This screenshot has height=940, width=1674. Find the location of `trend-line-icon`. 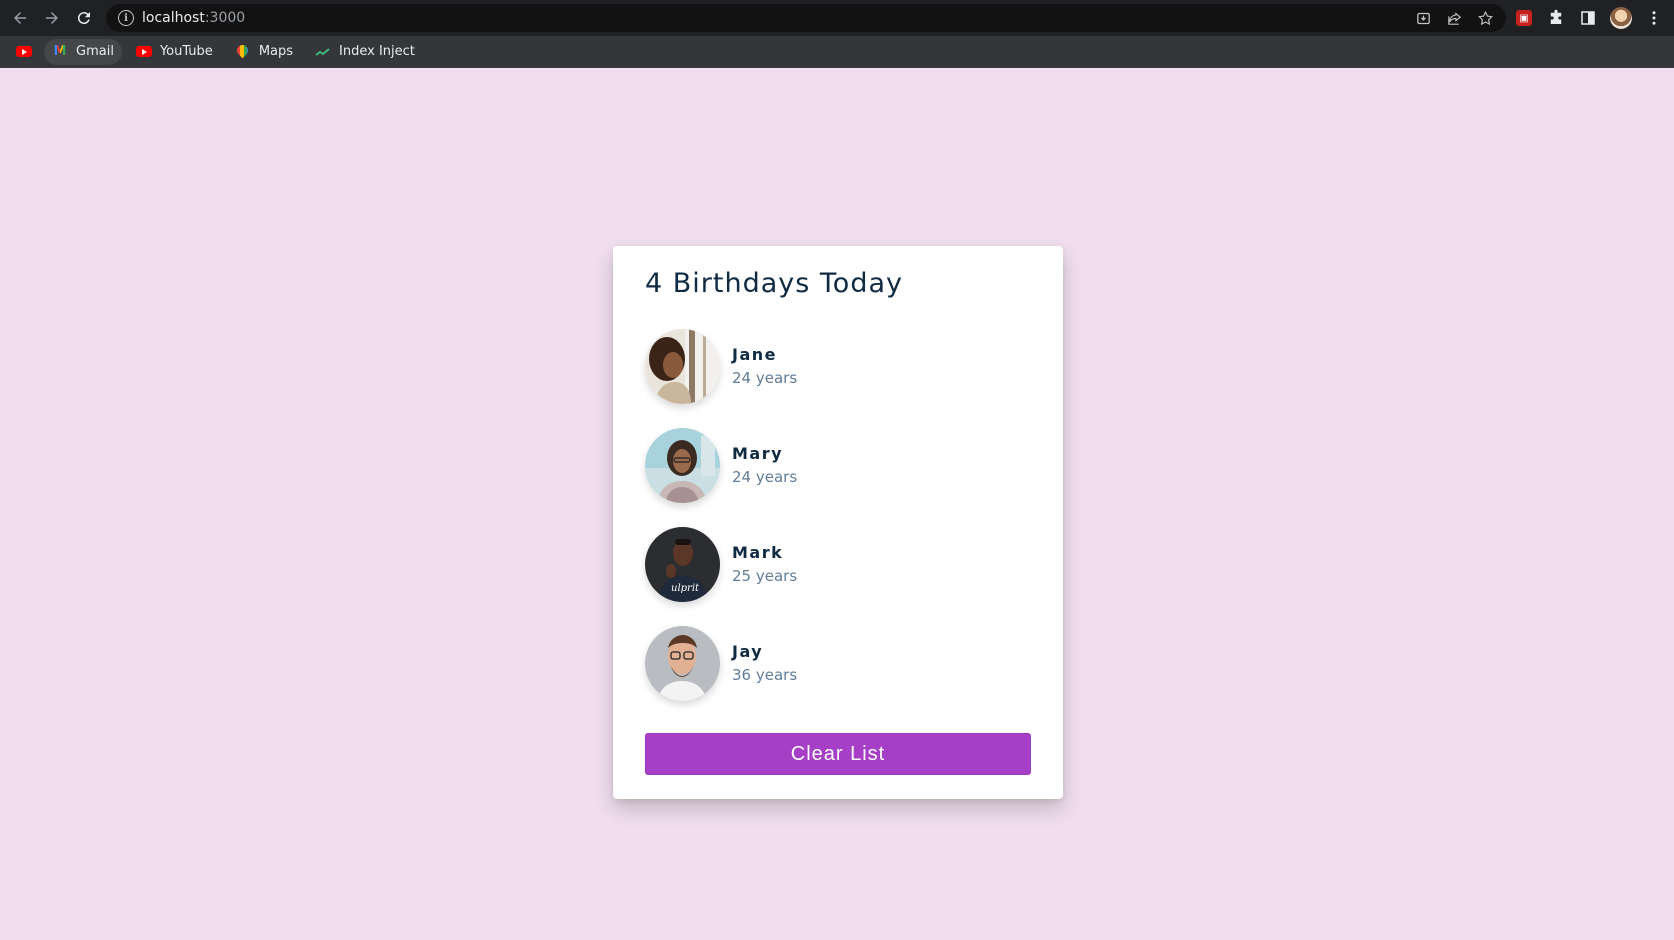

trend-line-icon is located at coordinates (323, 52).